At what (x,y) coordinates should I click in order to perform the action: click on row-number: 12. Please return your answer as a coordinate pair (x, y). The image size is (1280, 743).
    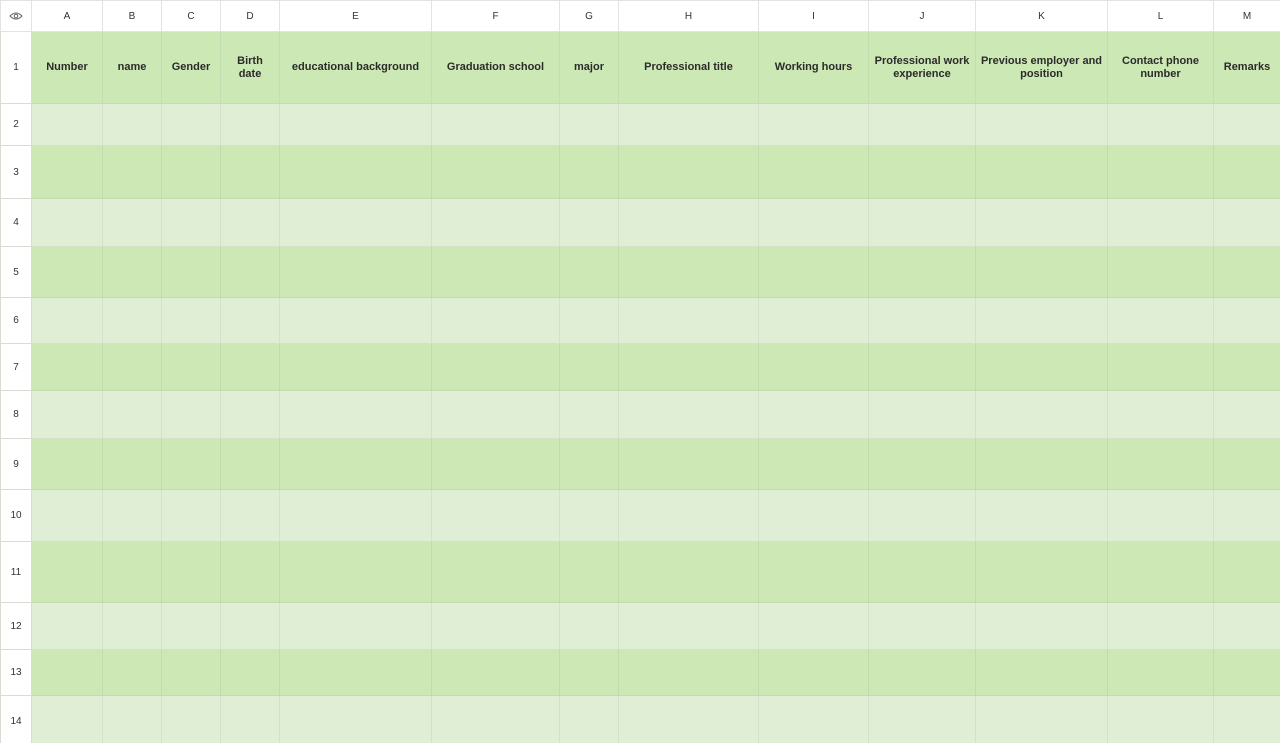
    Looking at the image, I should click on (16, 626).